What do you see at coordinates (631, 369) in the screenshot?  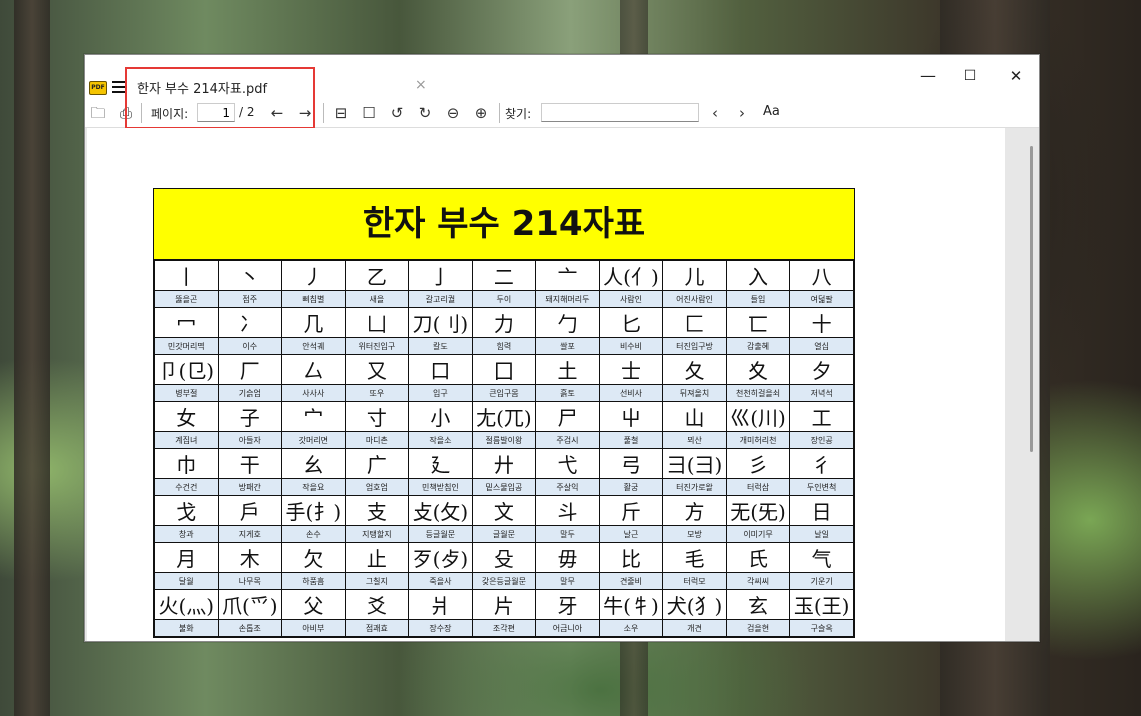 I see `radical-char: 士` at bounding box center [631, 369].